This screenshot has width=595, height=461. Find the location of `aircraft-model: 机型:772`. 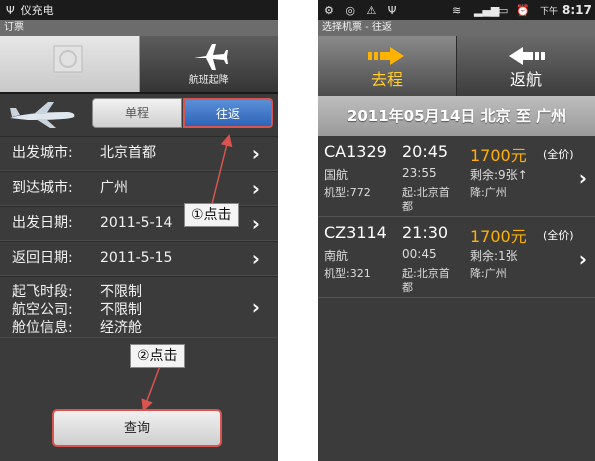

aircraft-model: 机型:772 is located at coordinates (347, 192).